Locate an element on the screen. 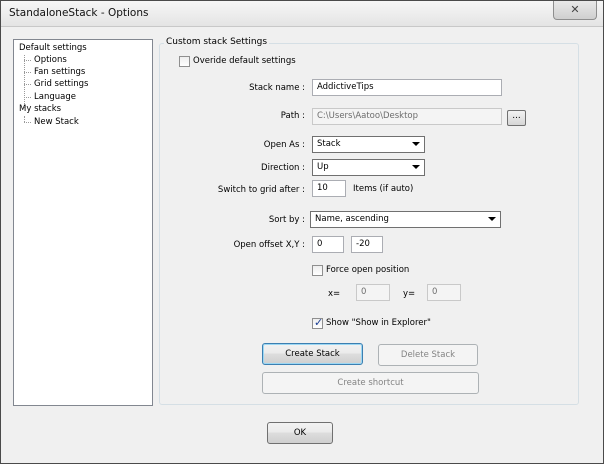  create-stack-button: Create Stack is located at coordinates (312, 354).